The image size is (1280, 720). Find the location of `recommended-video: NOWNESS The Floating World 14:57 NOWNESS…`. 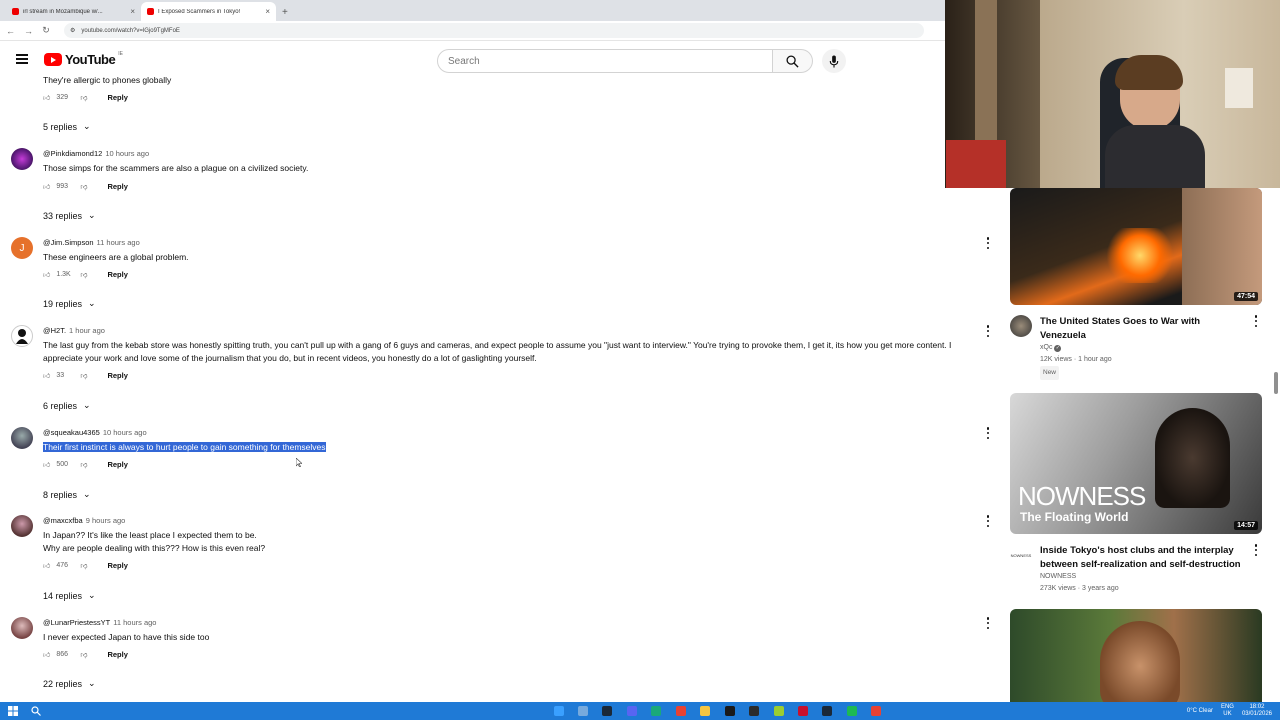

recommended-video: NOWNESS The Floating World 14:57 NOWNESS… is located at coordinates (1136, 492).